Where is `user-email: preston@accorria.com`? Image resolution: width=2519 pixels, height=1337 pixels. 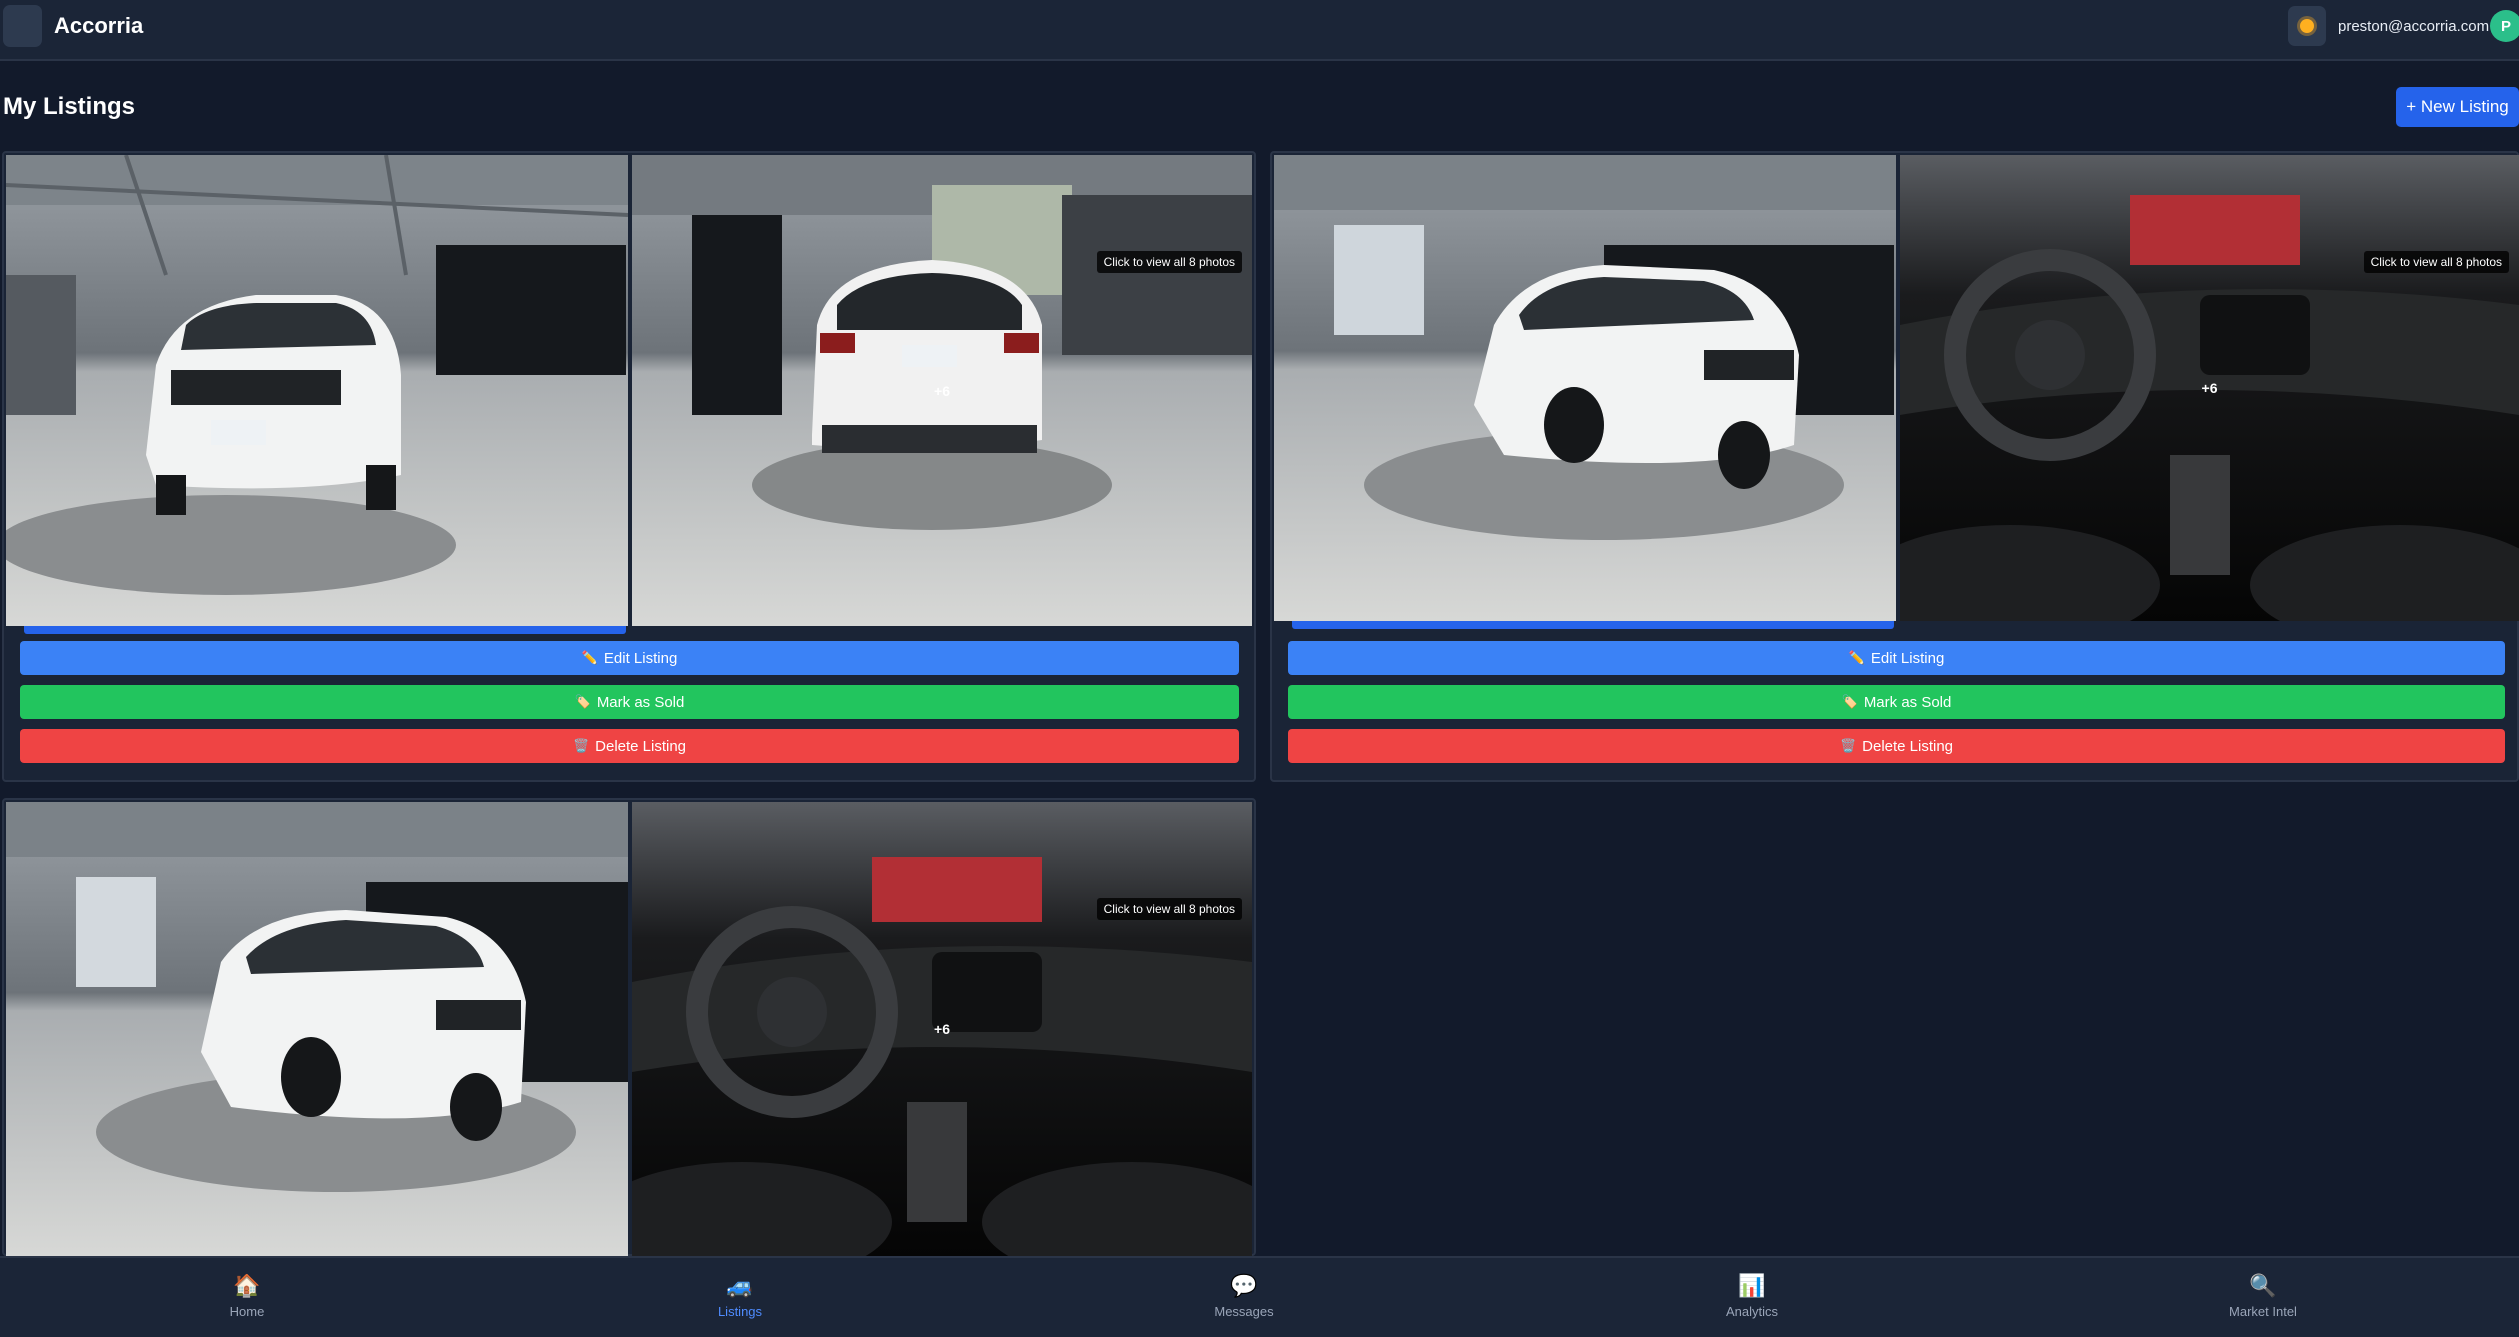 user-email: preston@accorria.com is located at coordinates (2414, 26).